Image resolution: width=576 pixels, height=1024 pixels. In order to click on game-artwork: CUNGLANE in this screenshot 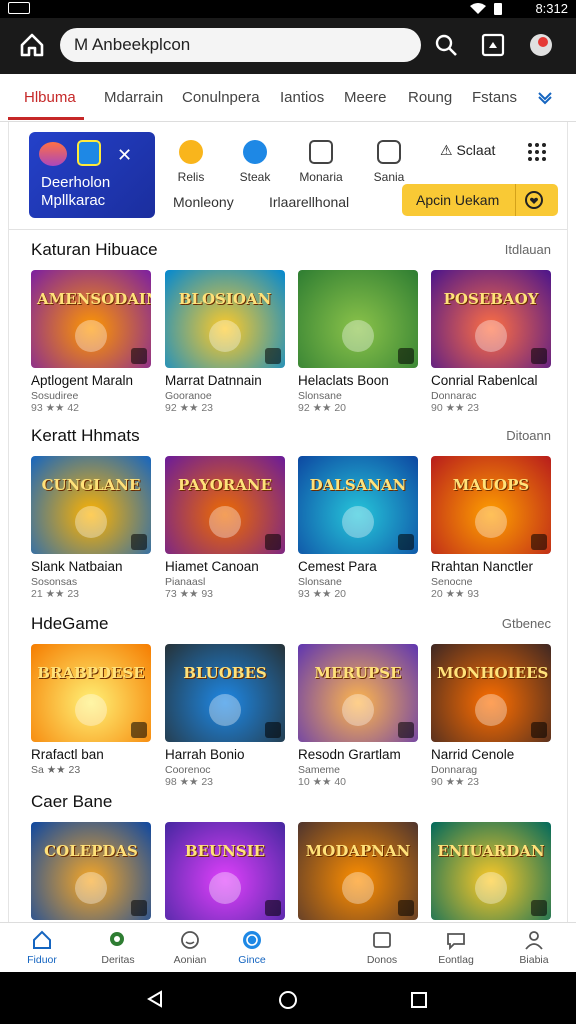, I will do `click(91, 505)`.